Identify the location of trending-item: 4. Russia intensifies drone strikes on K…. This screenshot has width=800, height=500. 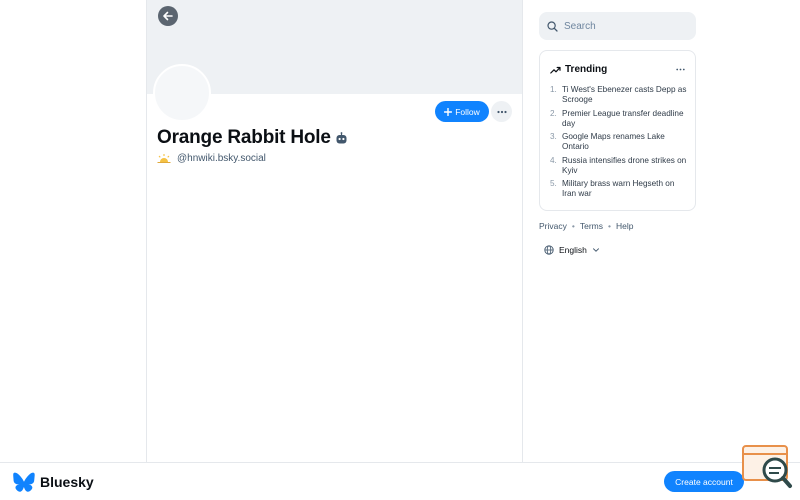
(620, 166).